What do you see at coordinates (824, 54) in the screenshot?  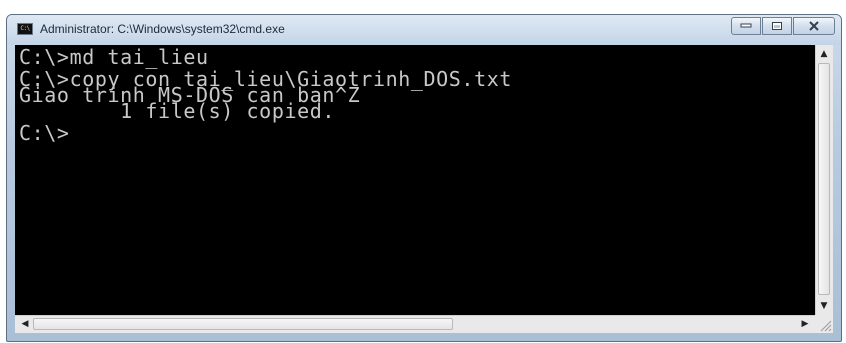 I see `scroll-up-arrow-icon: ▲` at bounding box center [824, 54].